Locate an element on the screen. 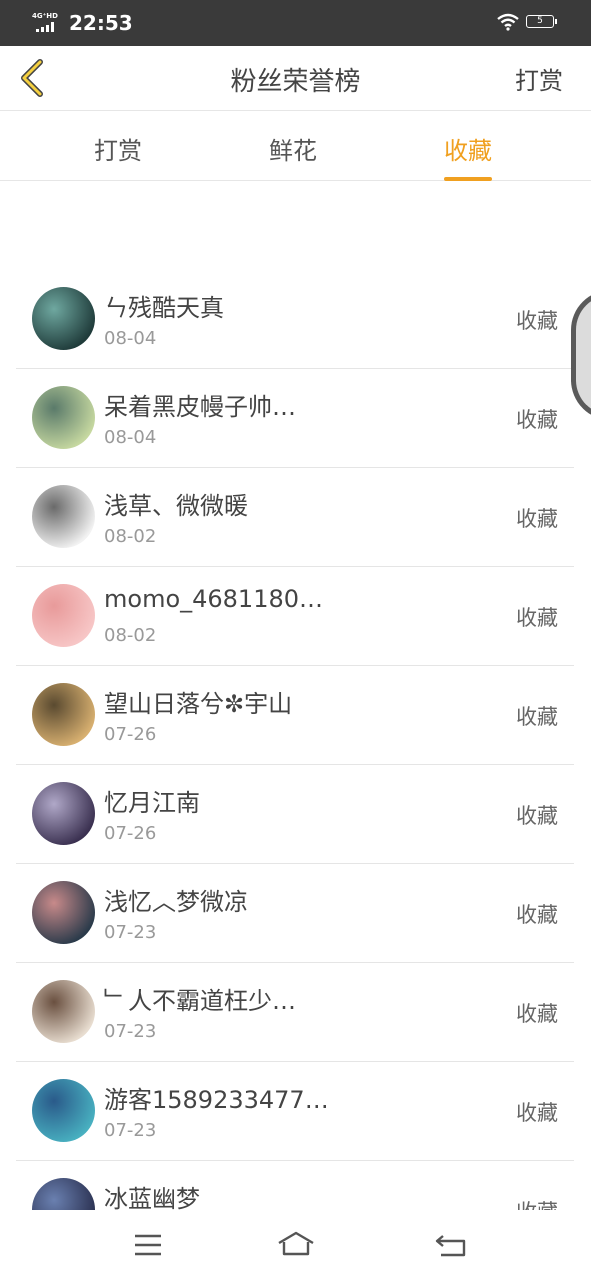 The height and width of the screenshot is (1280, 591). list-item: momo_4681180… 08-02 收藏 is located at coordinates (295, 616).